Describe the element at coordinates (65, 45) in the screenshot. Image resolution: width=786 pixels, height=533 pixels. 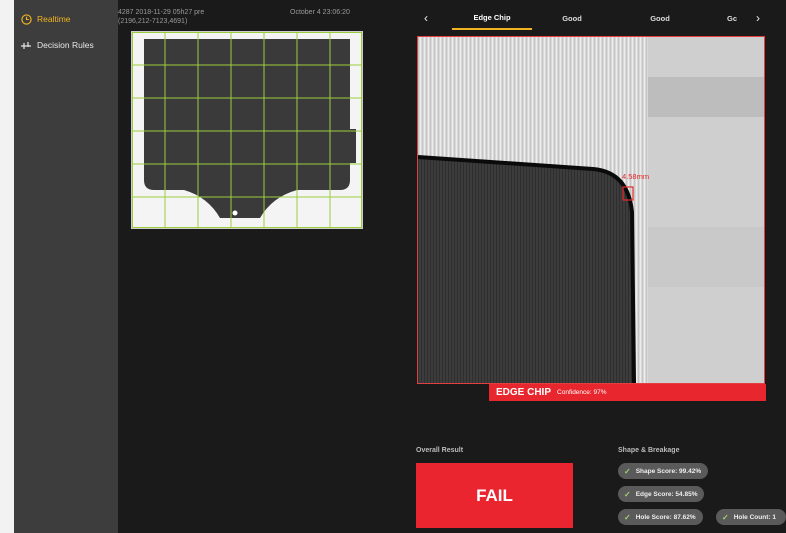
I see `sidebar-item-label: Decision Rules` at that location.